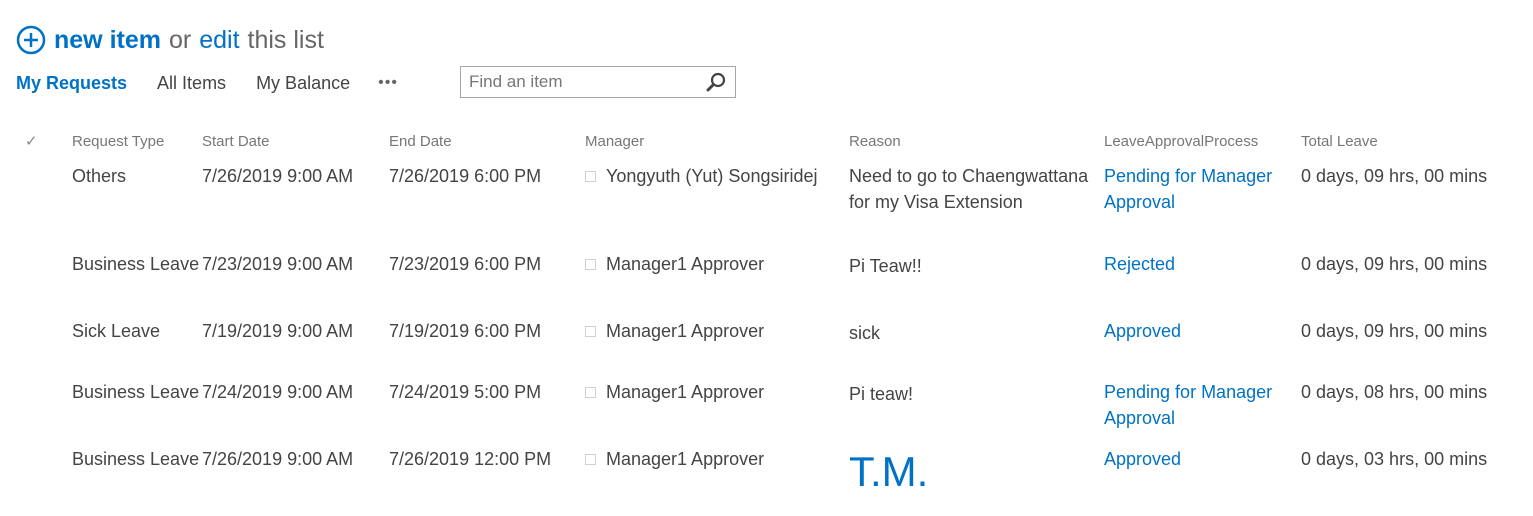 This screenshot has height=516, width=1533. I want to click on reason-cell: T.M., so click(976, 476).